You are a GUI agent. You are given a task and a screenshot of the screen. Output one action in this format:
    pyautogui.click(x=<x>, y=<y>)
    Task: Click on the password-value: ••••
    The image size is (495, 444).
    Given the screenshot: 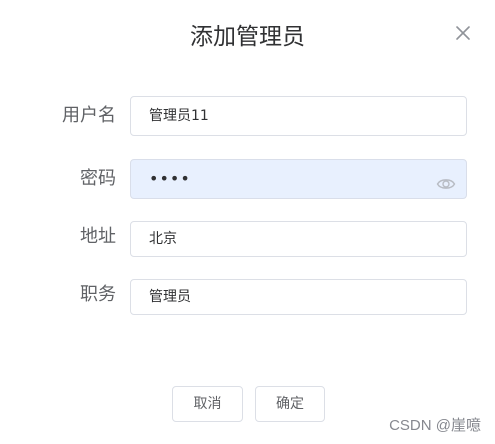 What is the action you would take?
    pyautogui.click(x=170, y=178)
    